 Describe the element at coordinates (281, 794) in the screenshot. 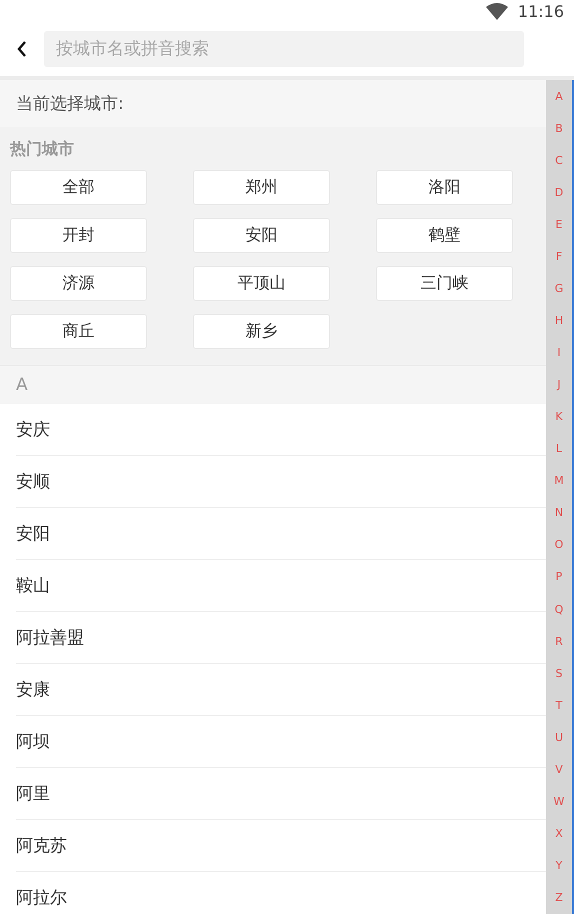

I see `city-row: 阿里` at that location.